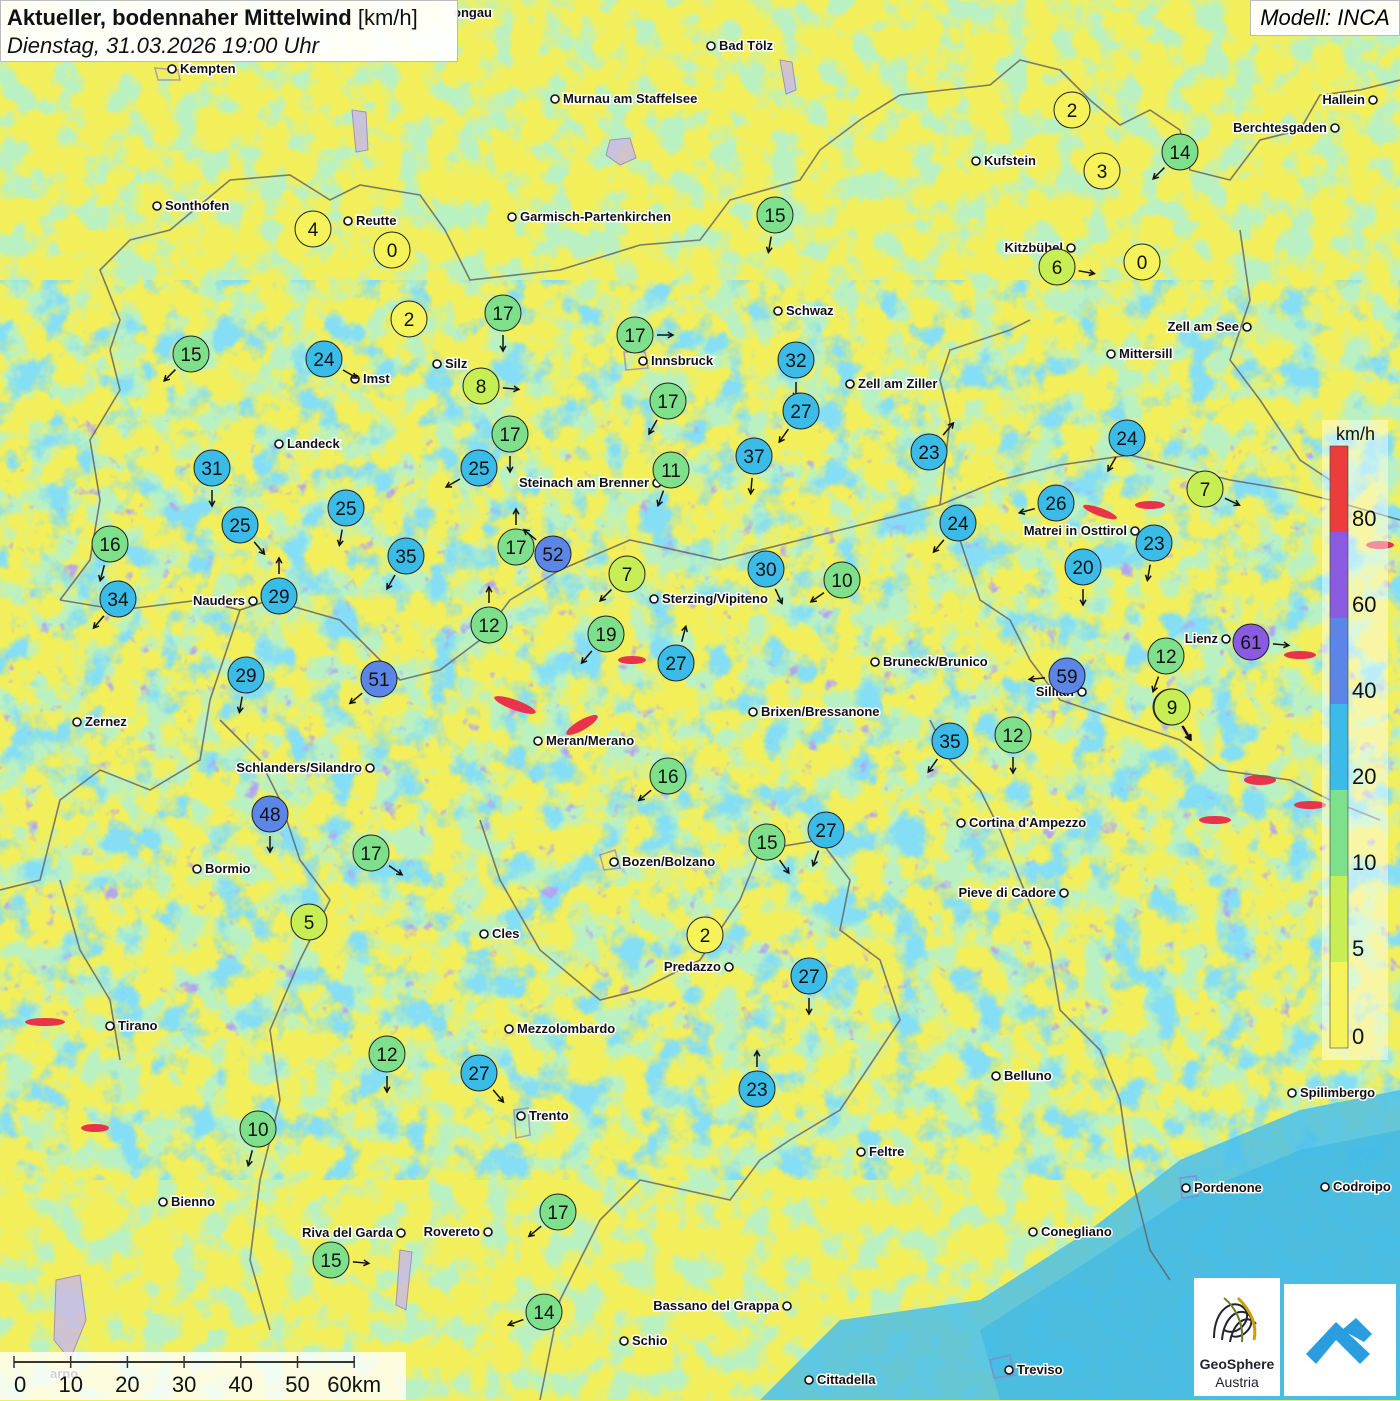 This screenshot has height=1401, width=1400. Describe the element at coordinates (197, 205) in the screenshot. I see `city-label: Sonthofen` at that location.